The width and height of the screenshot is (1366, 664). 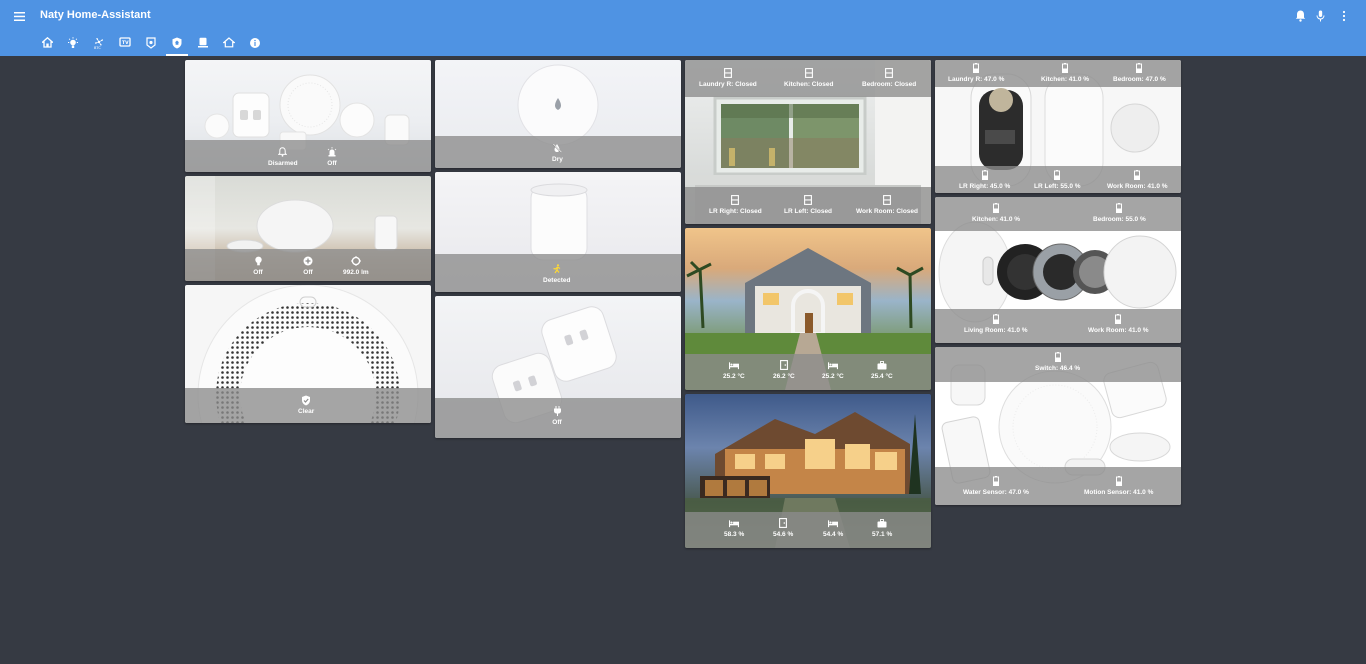 I want to click on humidity-bedroom-2-state: 54.4 %, so click(x=833, y=528).